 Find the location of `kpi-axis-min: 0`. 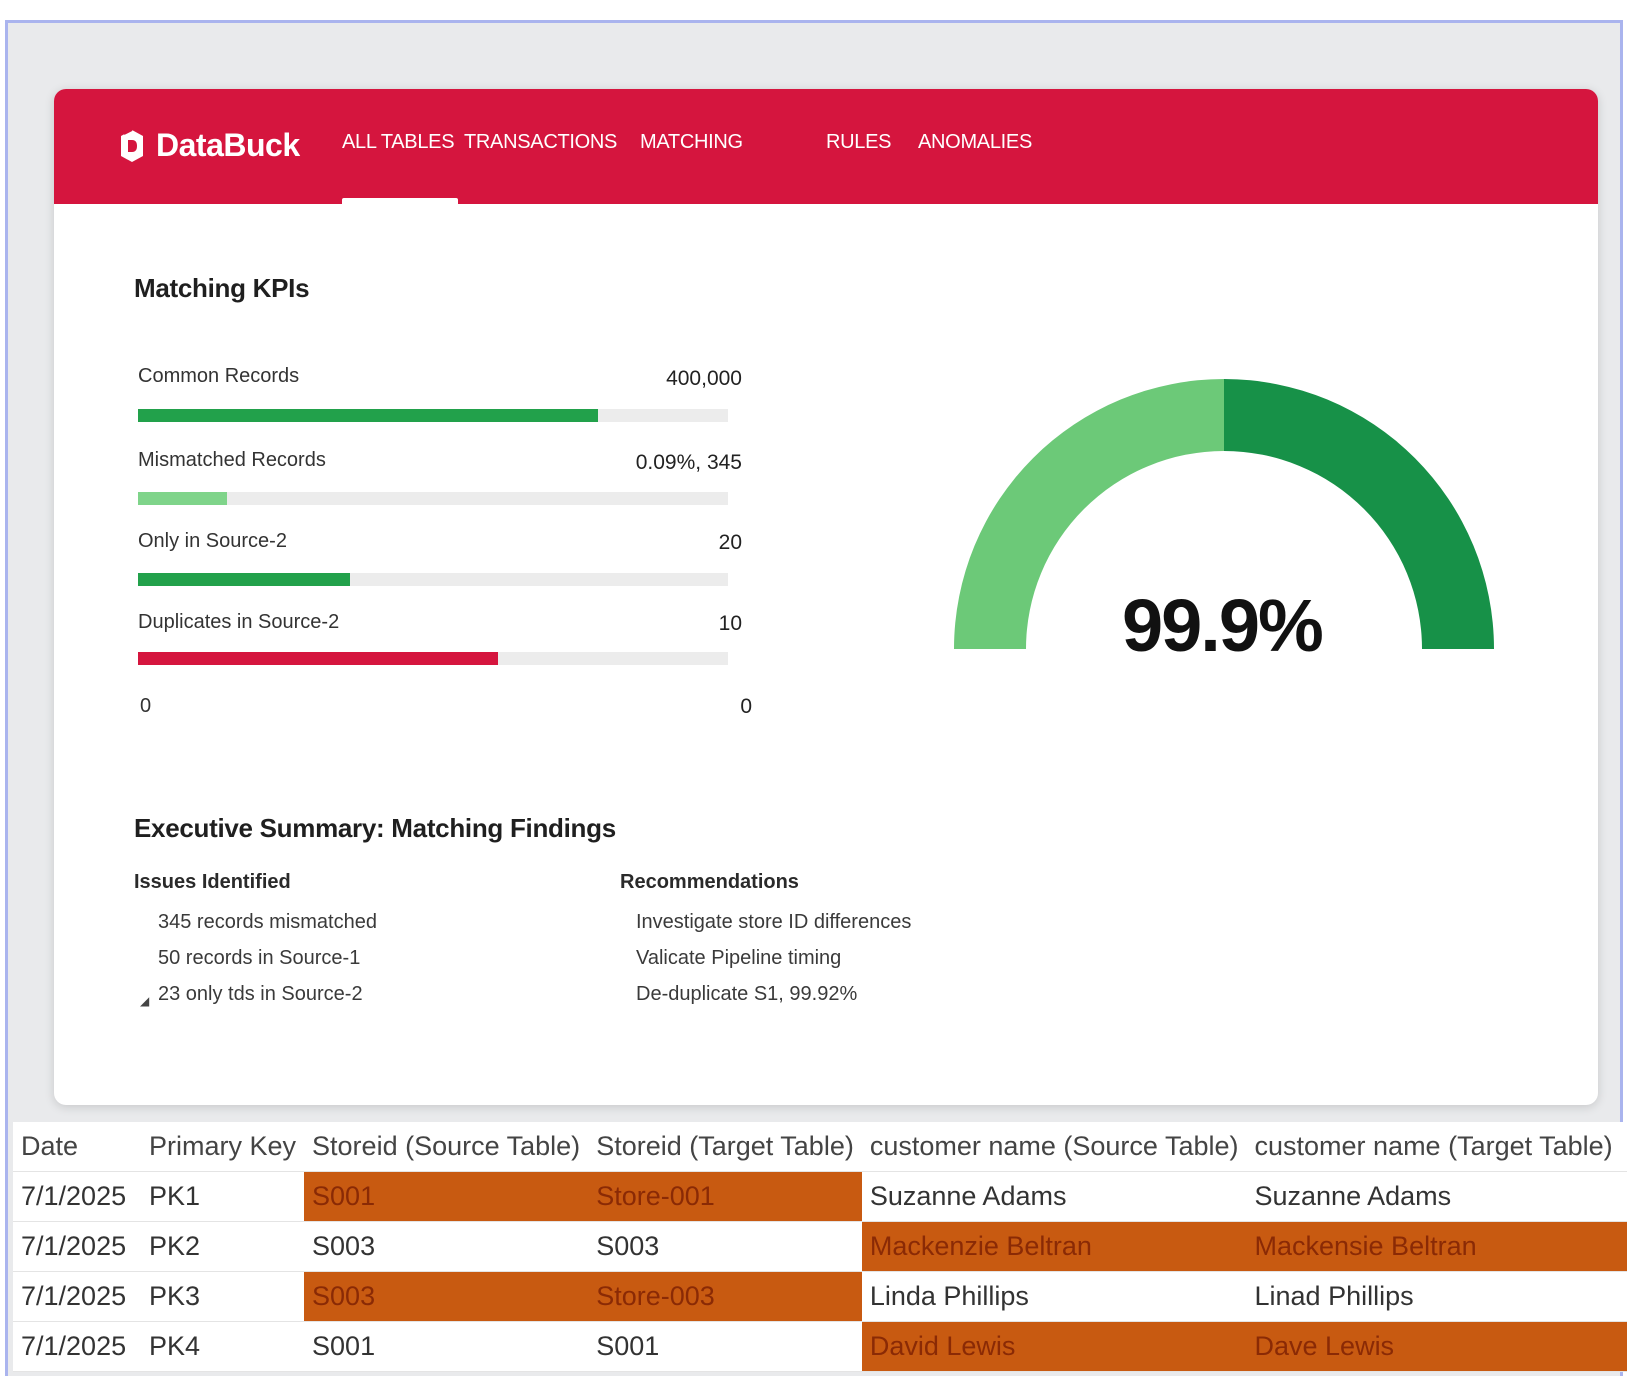

kpi-axis-min: 0 is located at coordinates (146, 706).